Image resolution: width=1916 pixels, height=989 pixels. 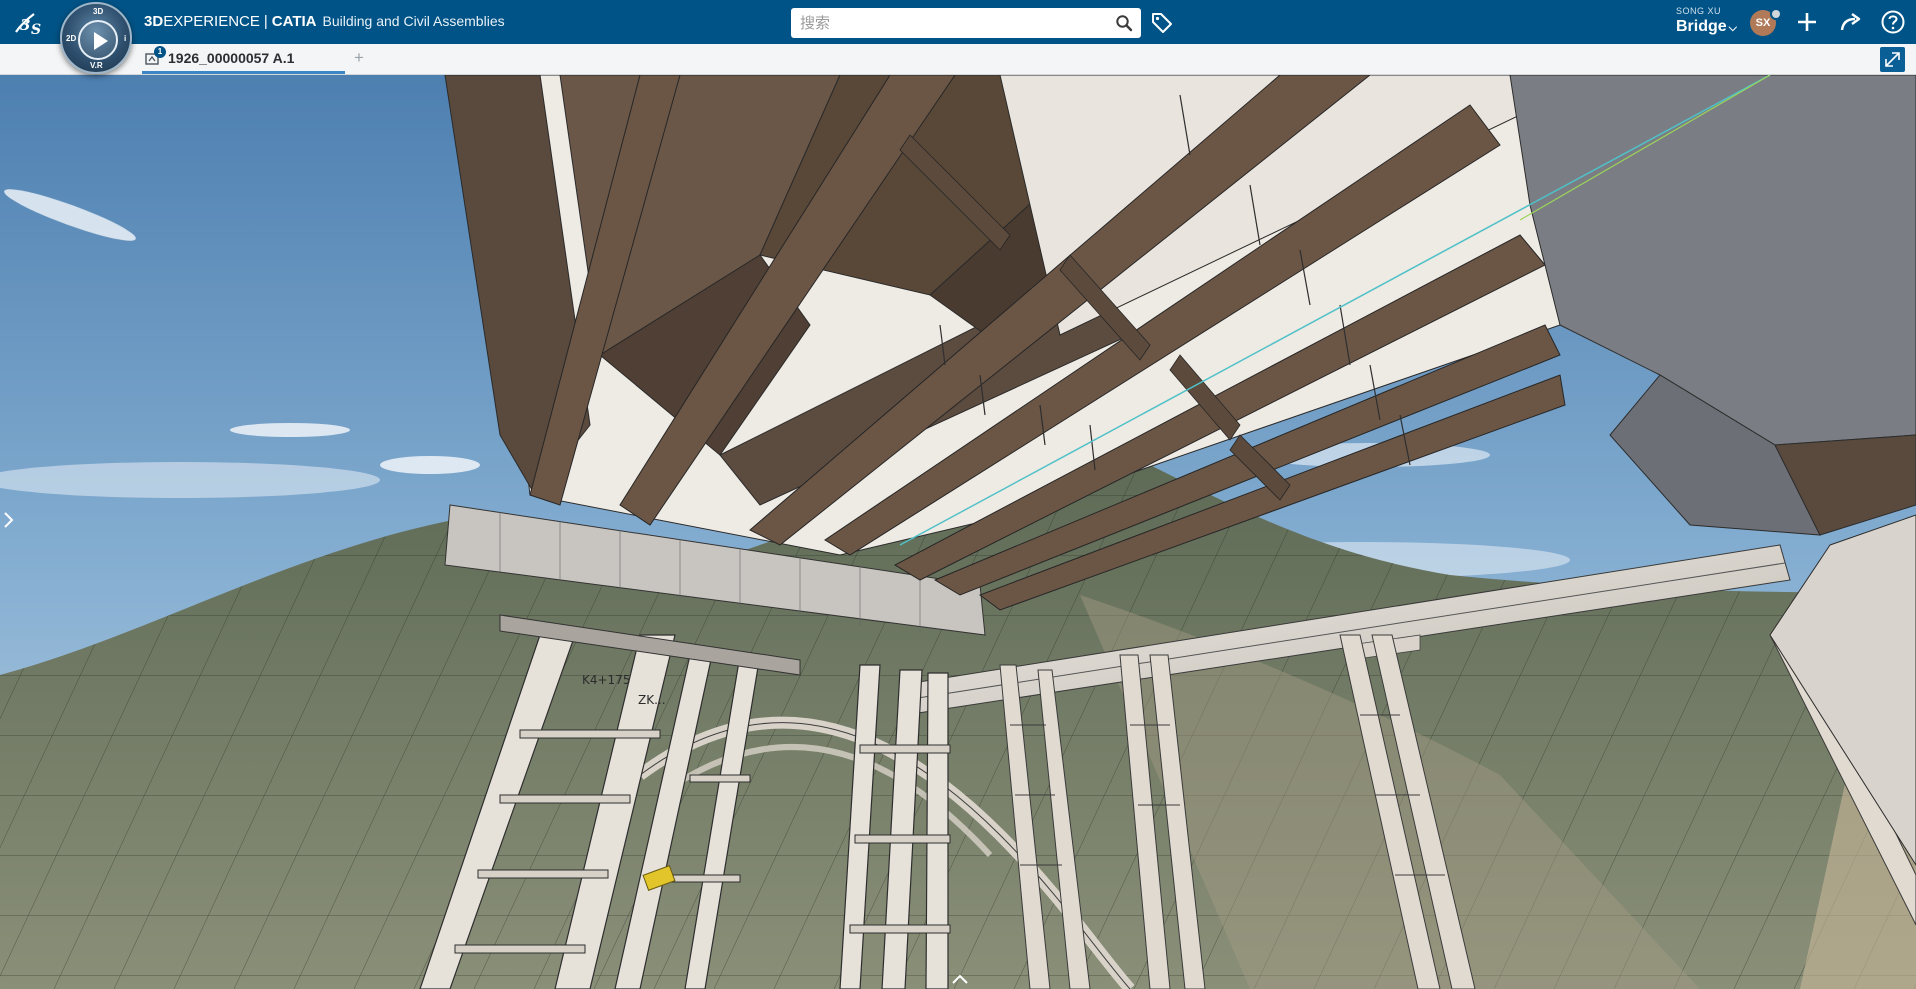 What do you see at coordinates (211, 21) in the screenshot?
I see `brand-experience: EXPERIENCE` at bounding box center [211, 21].